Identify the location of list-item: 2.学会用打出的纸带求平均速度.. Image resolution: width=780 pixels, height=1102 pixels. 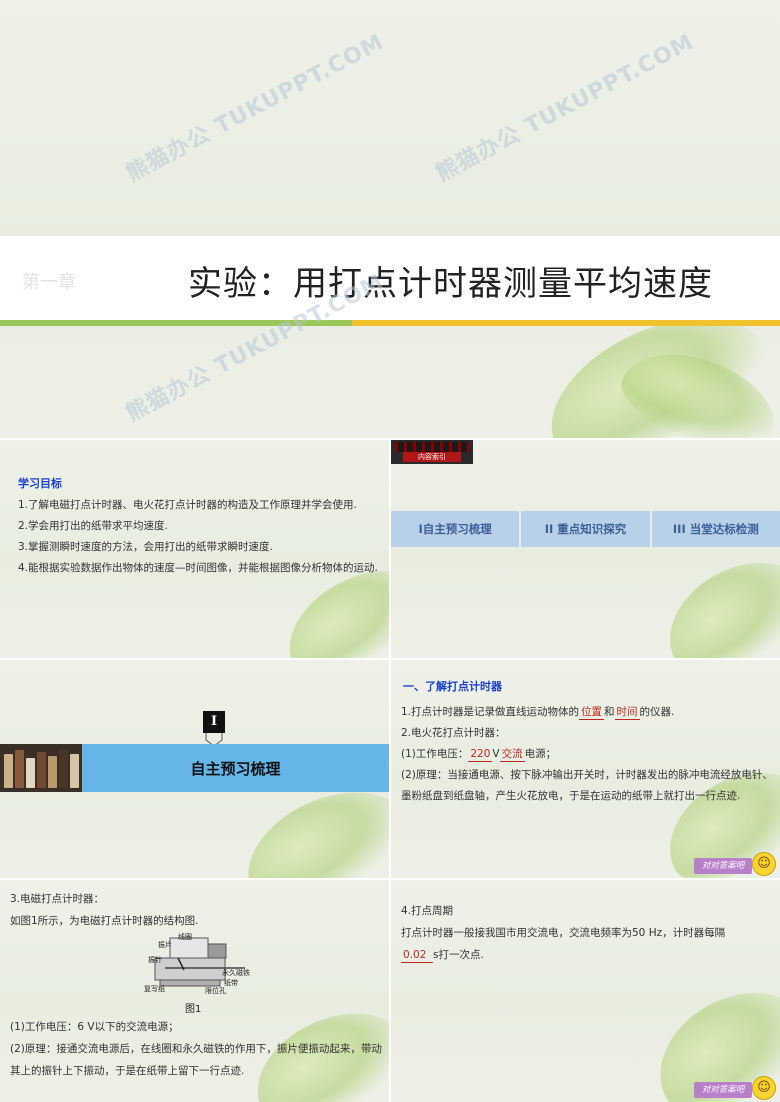
(93, 526).